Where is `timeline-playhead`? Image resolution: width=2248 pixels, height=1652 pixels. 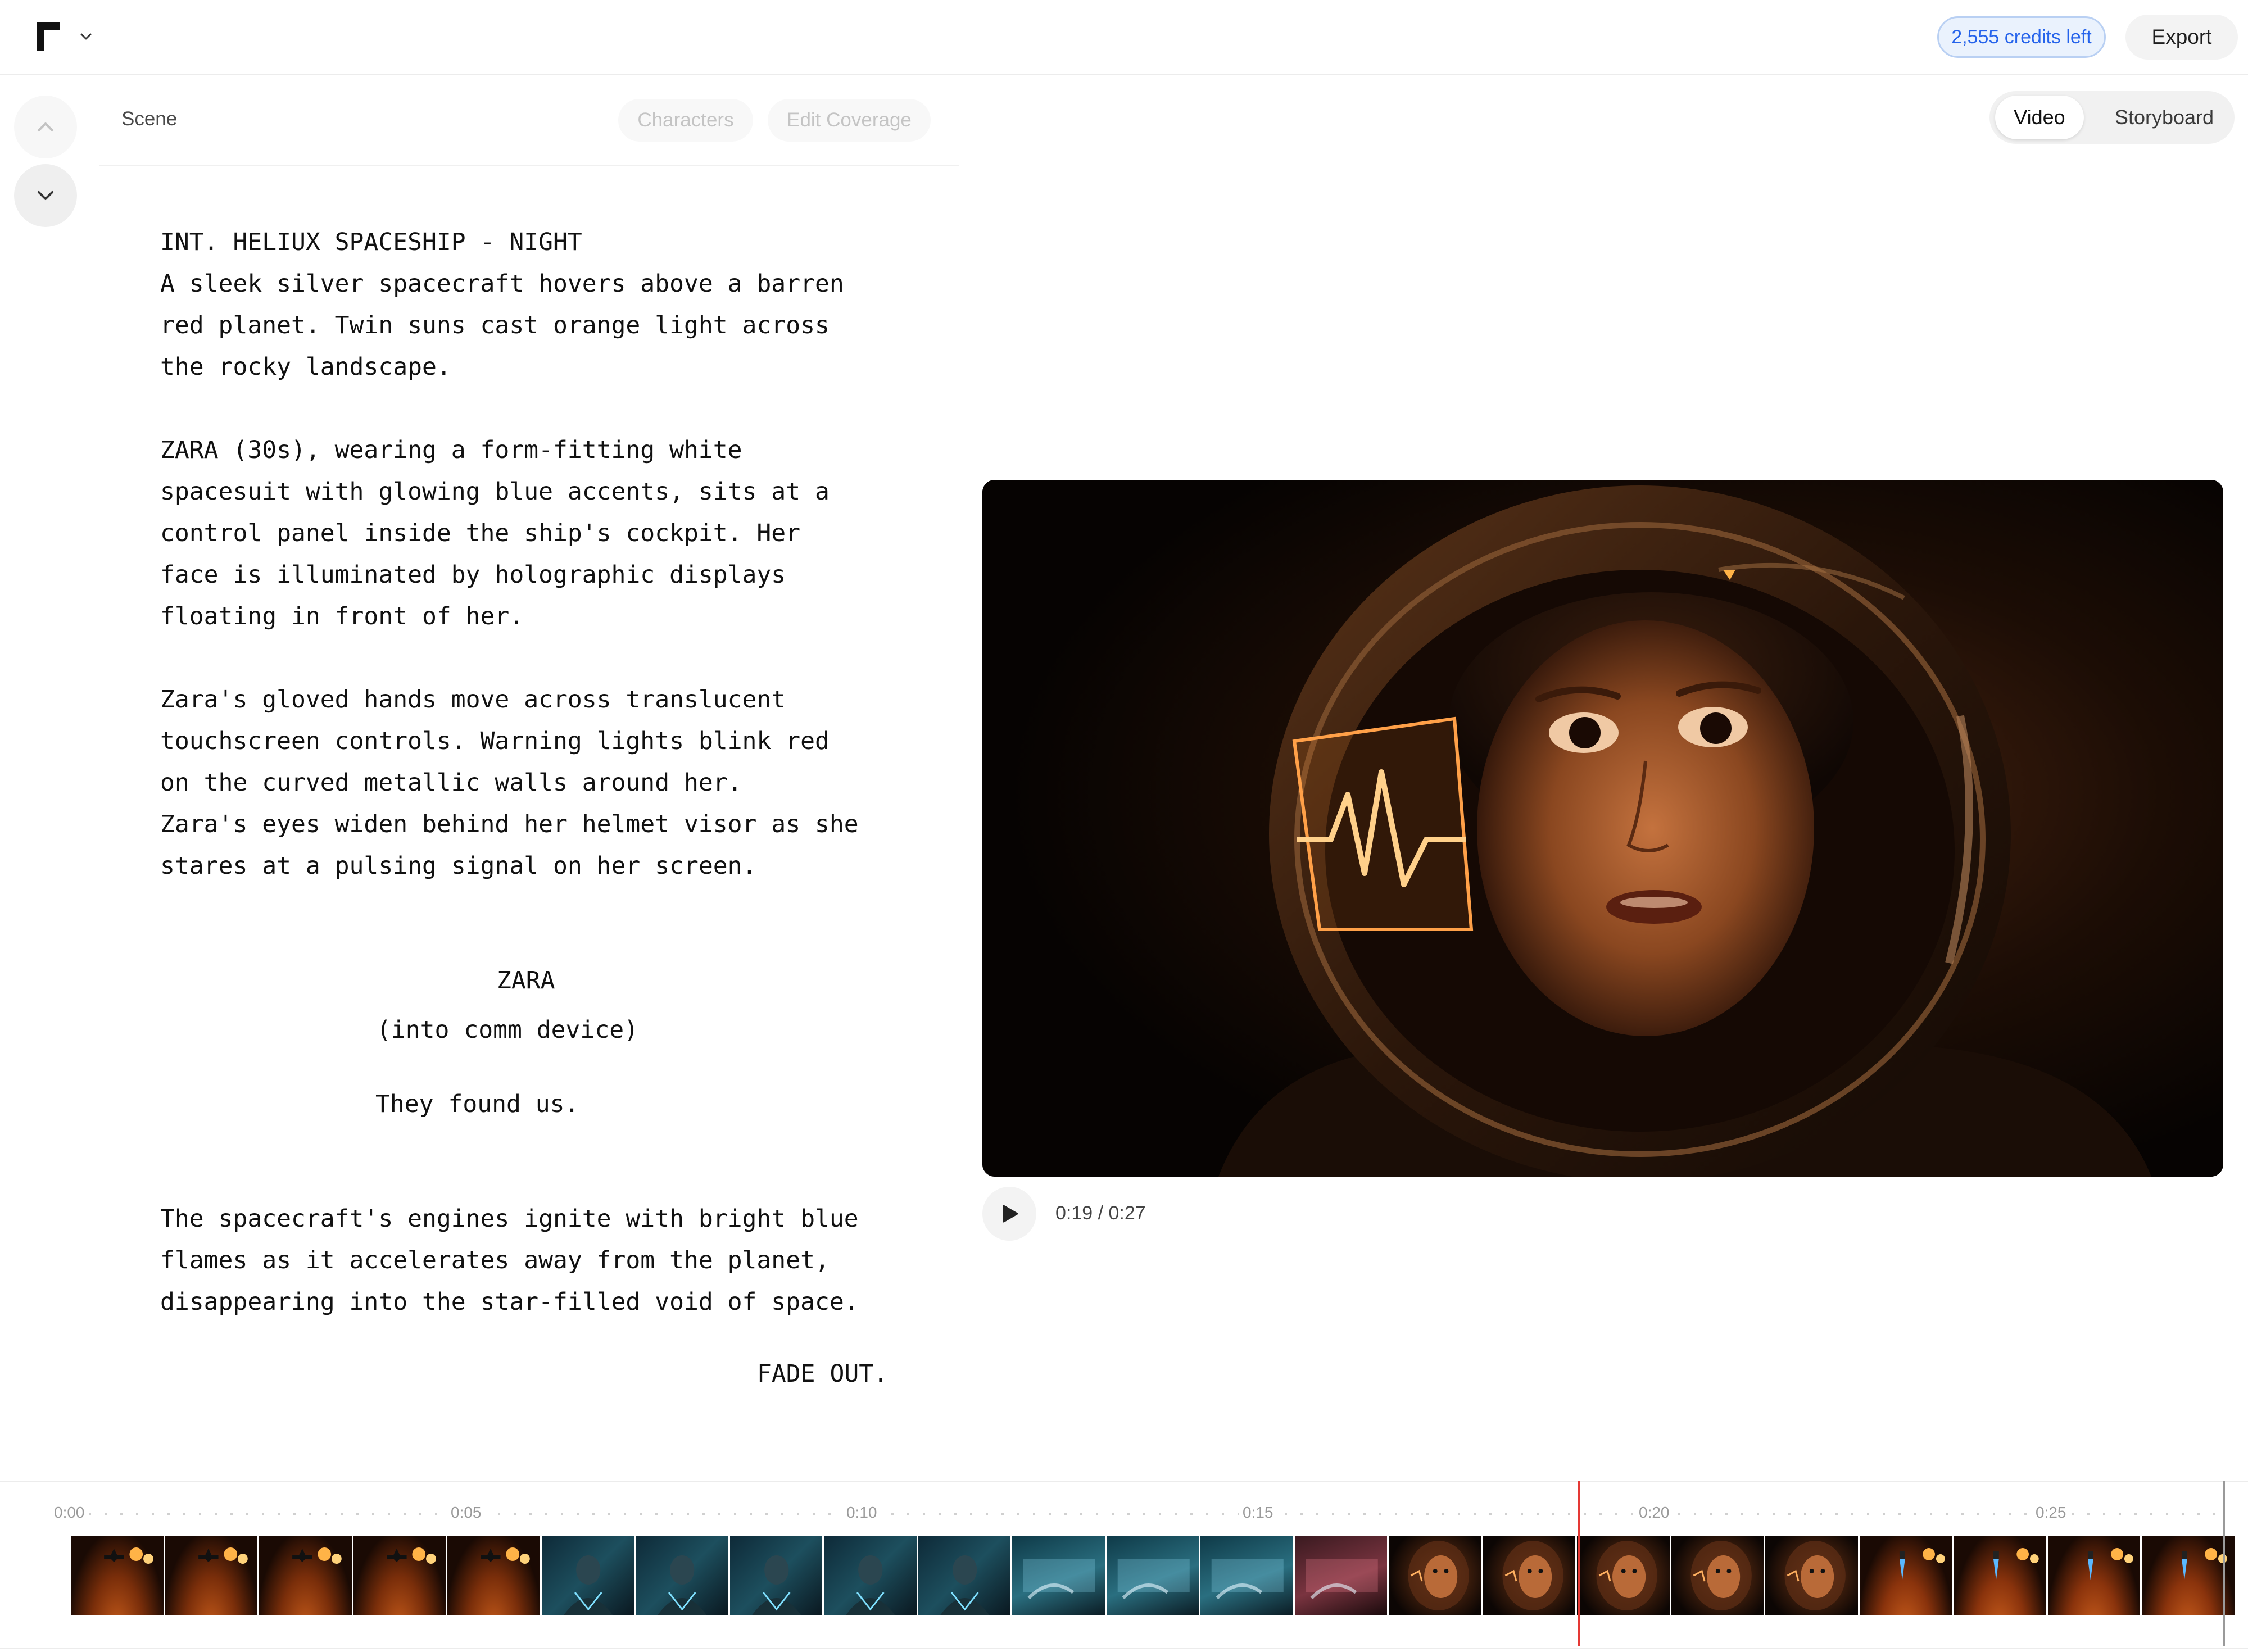
timeline-playhead is located at coordinates (1579, 1563).